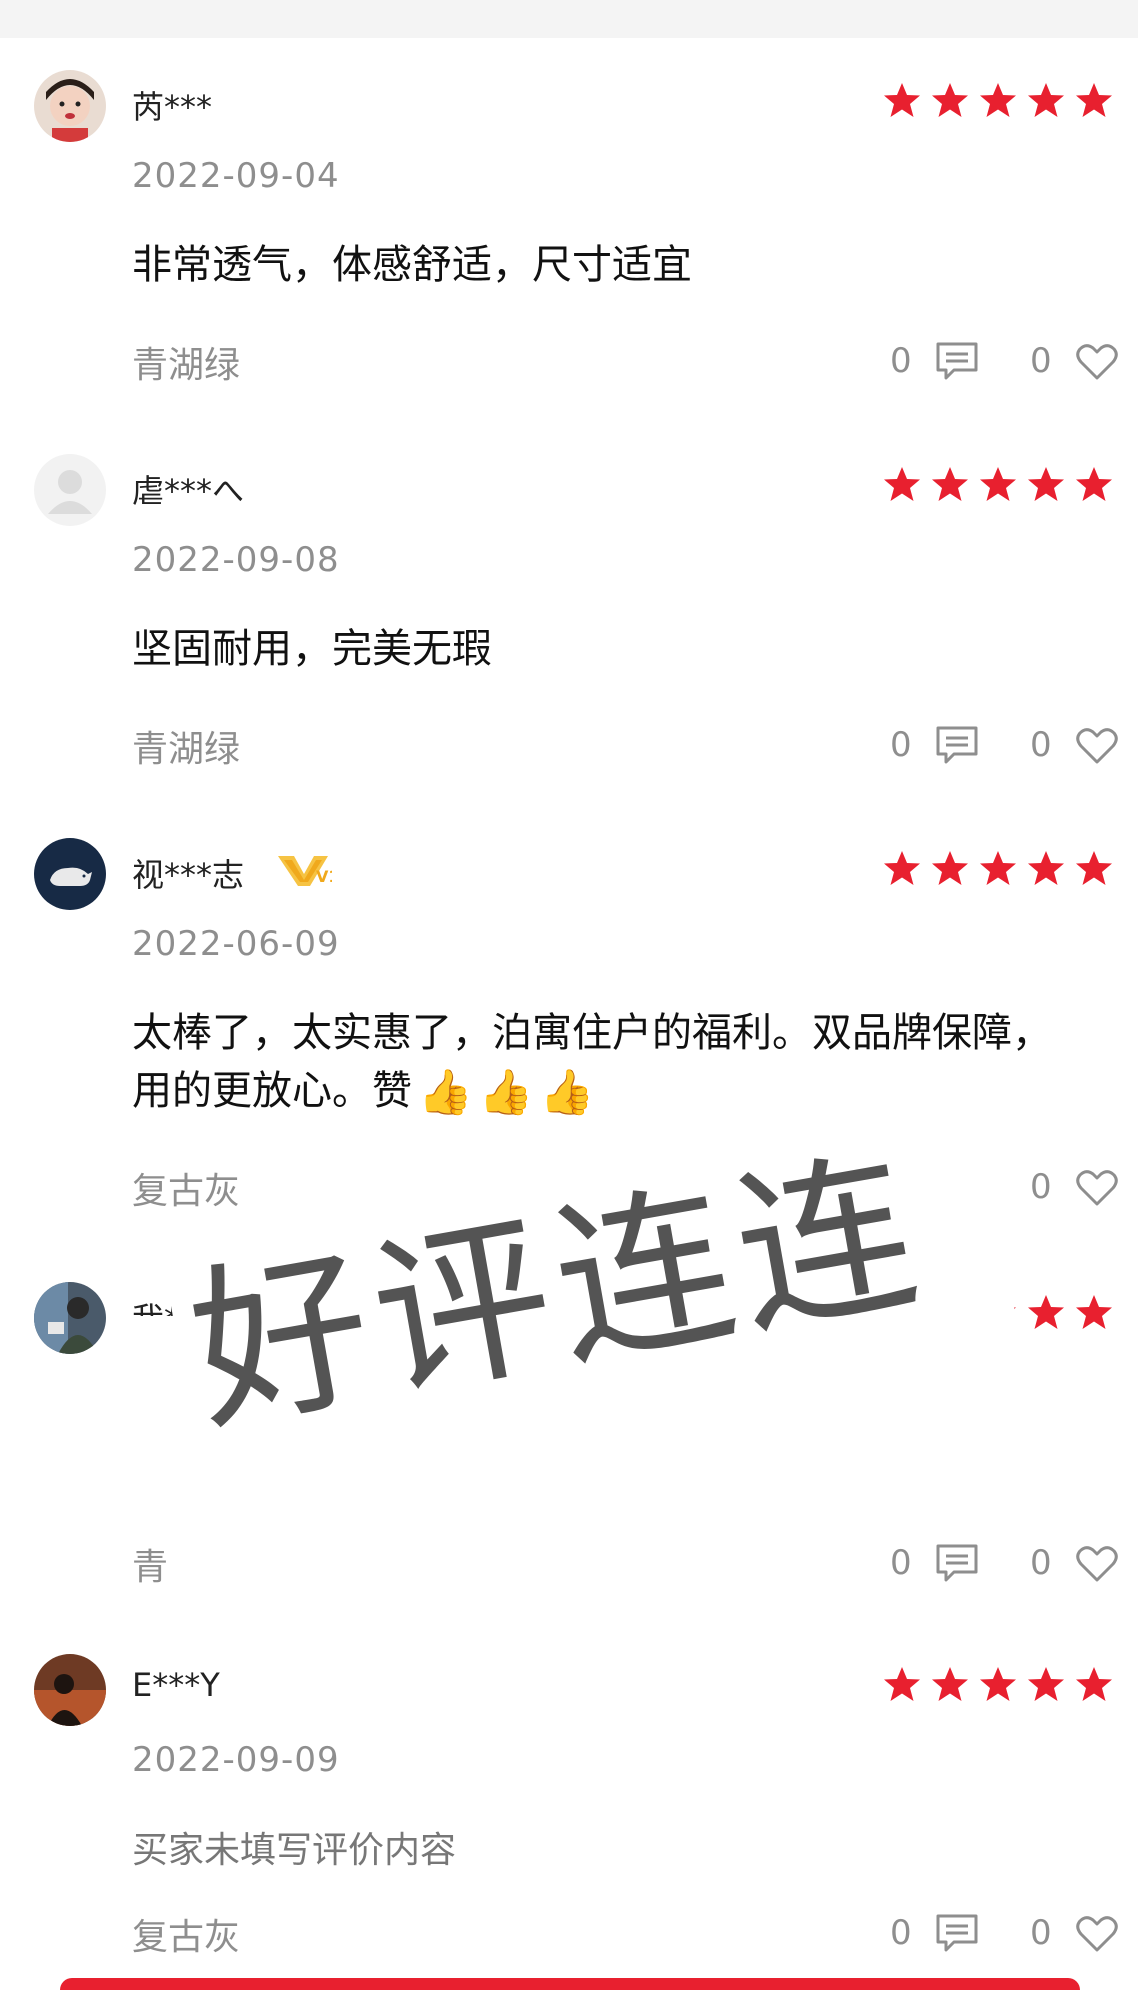 The height and width of the screenshot is (1990, 1138). What do you see at coordinates (412, 265) in the screenshot?
I see `review-content: 非常透气，体感舒适，尺寸适宜` at bounding box center [412, 265].